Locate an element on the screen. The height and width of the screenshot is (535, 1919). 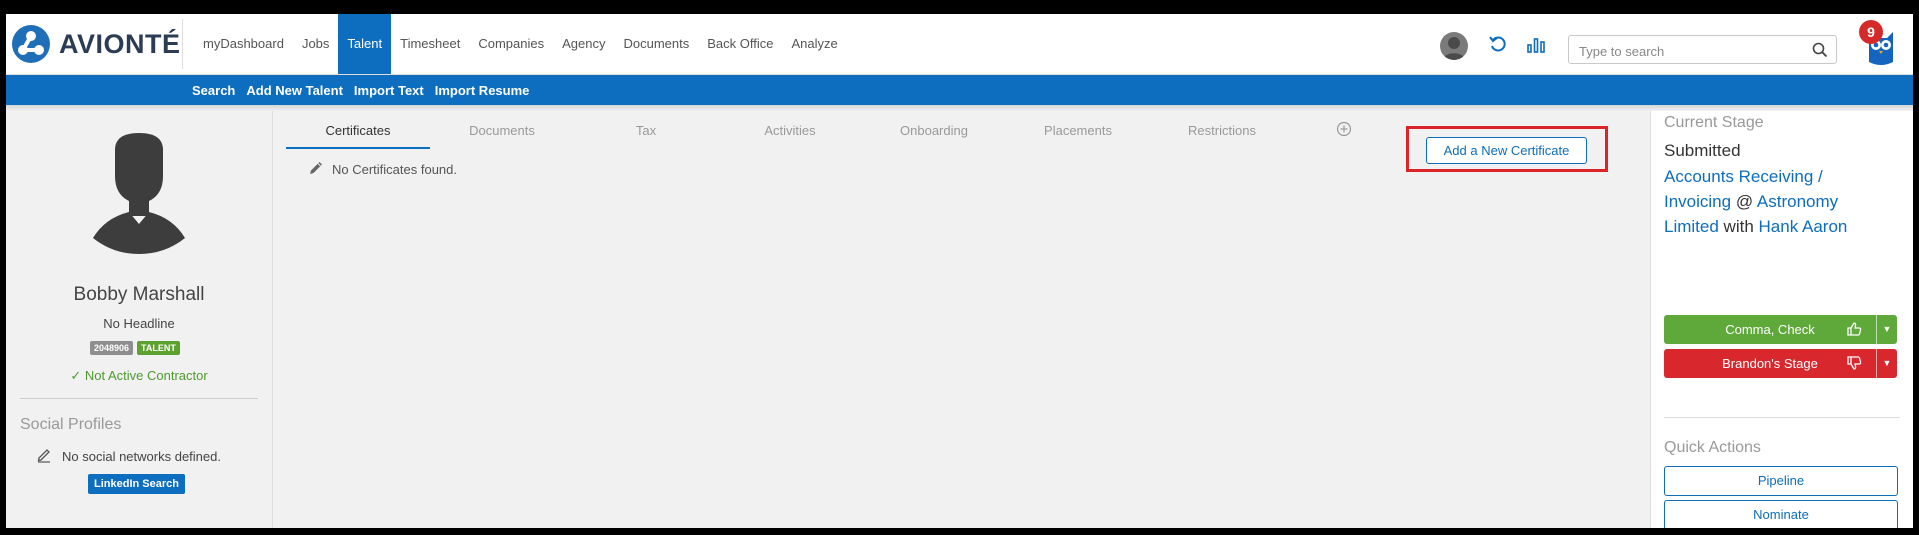
search-input is located at coordinates (1689, 51).